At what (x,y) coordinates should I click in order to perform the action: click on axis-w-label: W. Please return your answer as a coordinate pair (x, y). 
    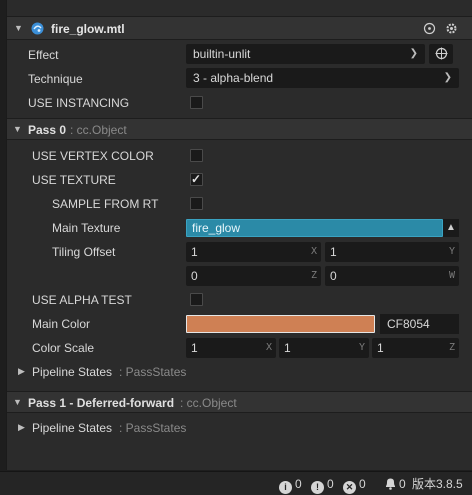
    Looking at the image, I should click on (451, 275).